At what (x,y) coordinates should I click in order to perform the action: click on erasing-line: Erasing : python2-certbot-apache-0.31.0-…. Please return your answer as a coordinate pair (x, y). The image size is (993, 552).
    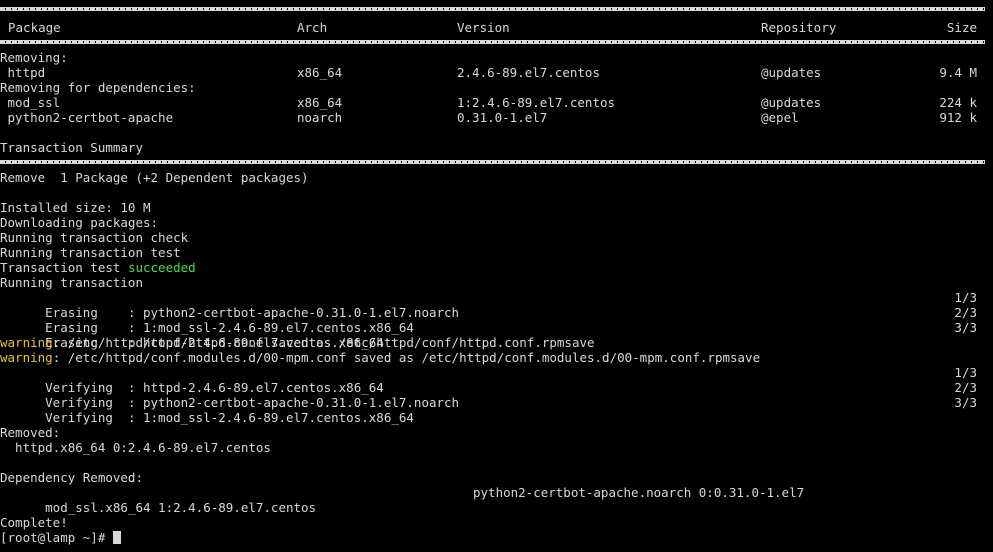
    Looking at the image, I should click on (496, 305).